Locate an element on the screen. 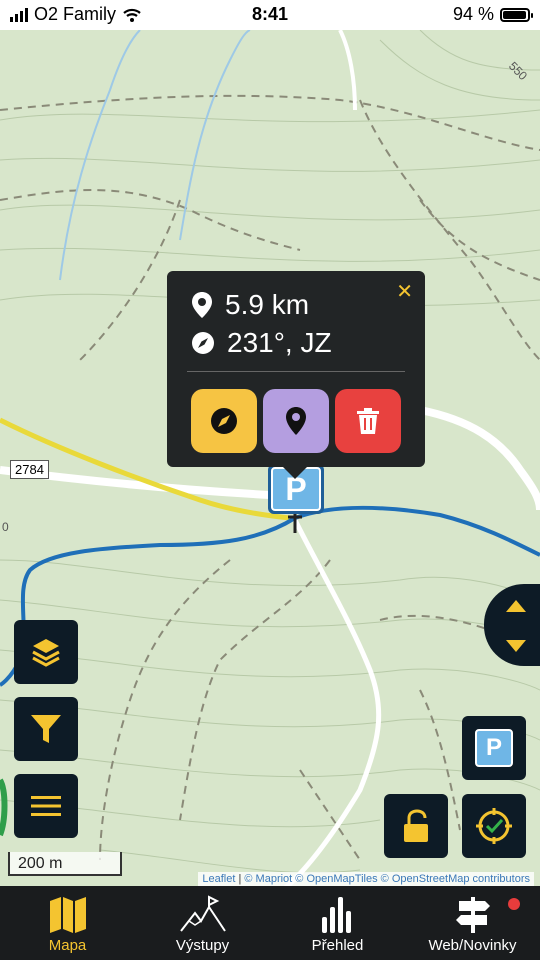  compass-small-icon is located at coordinates (203, 343).